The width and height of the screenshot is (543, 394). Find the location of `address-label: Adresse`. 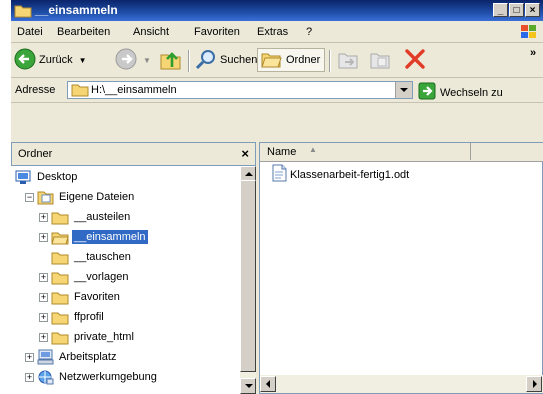

address-label: Adresse is located at coordinates (35, 90).